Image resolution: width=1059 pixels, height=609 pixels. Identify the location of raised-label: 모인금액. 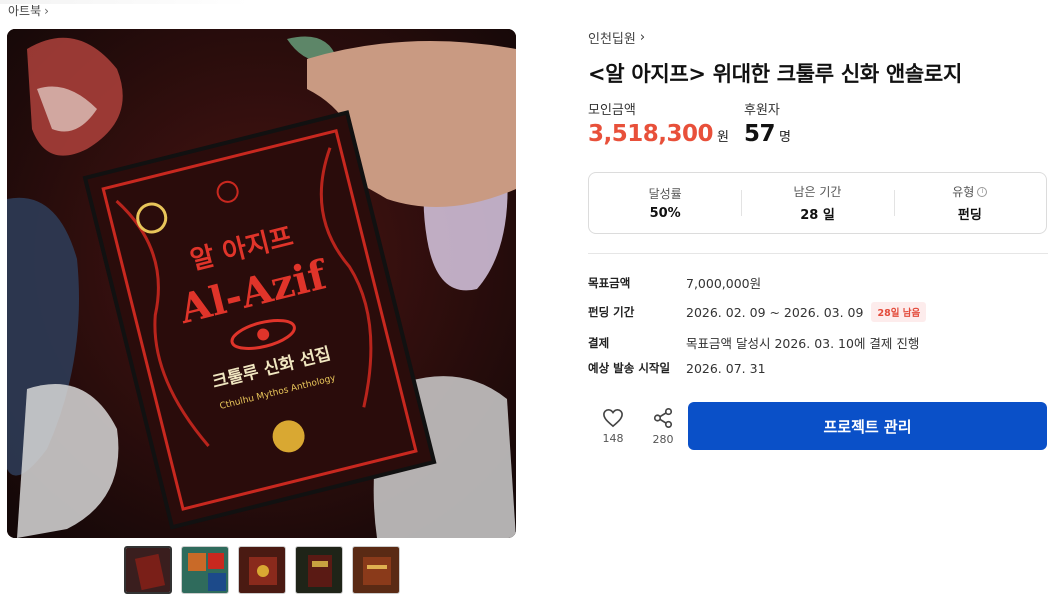
(612, 110).